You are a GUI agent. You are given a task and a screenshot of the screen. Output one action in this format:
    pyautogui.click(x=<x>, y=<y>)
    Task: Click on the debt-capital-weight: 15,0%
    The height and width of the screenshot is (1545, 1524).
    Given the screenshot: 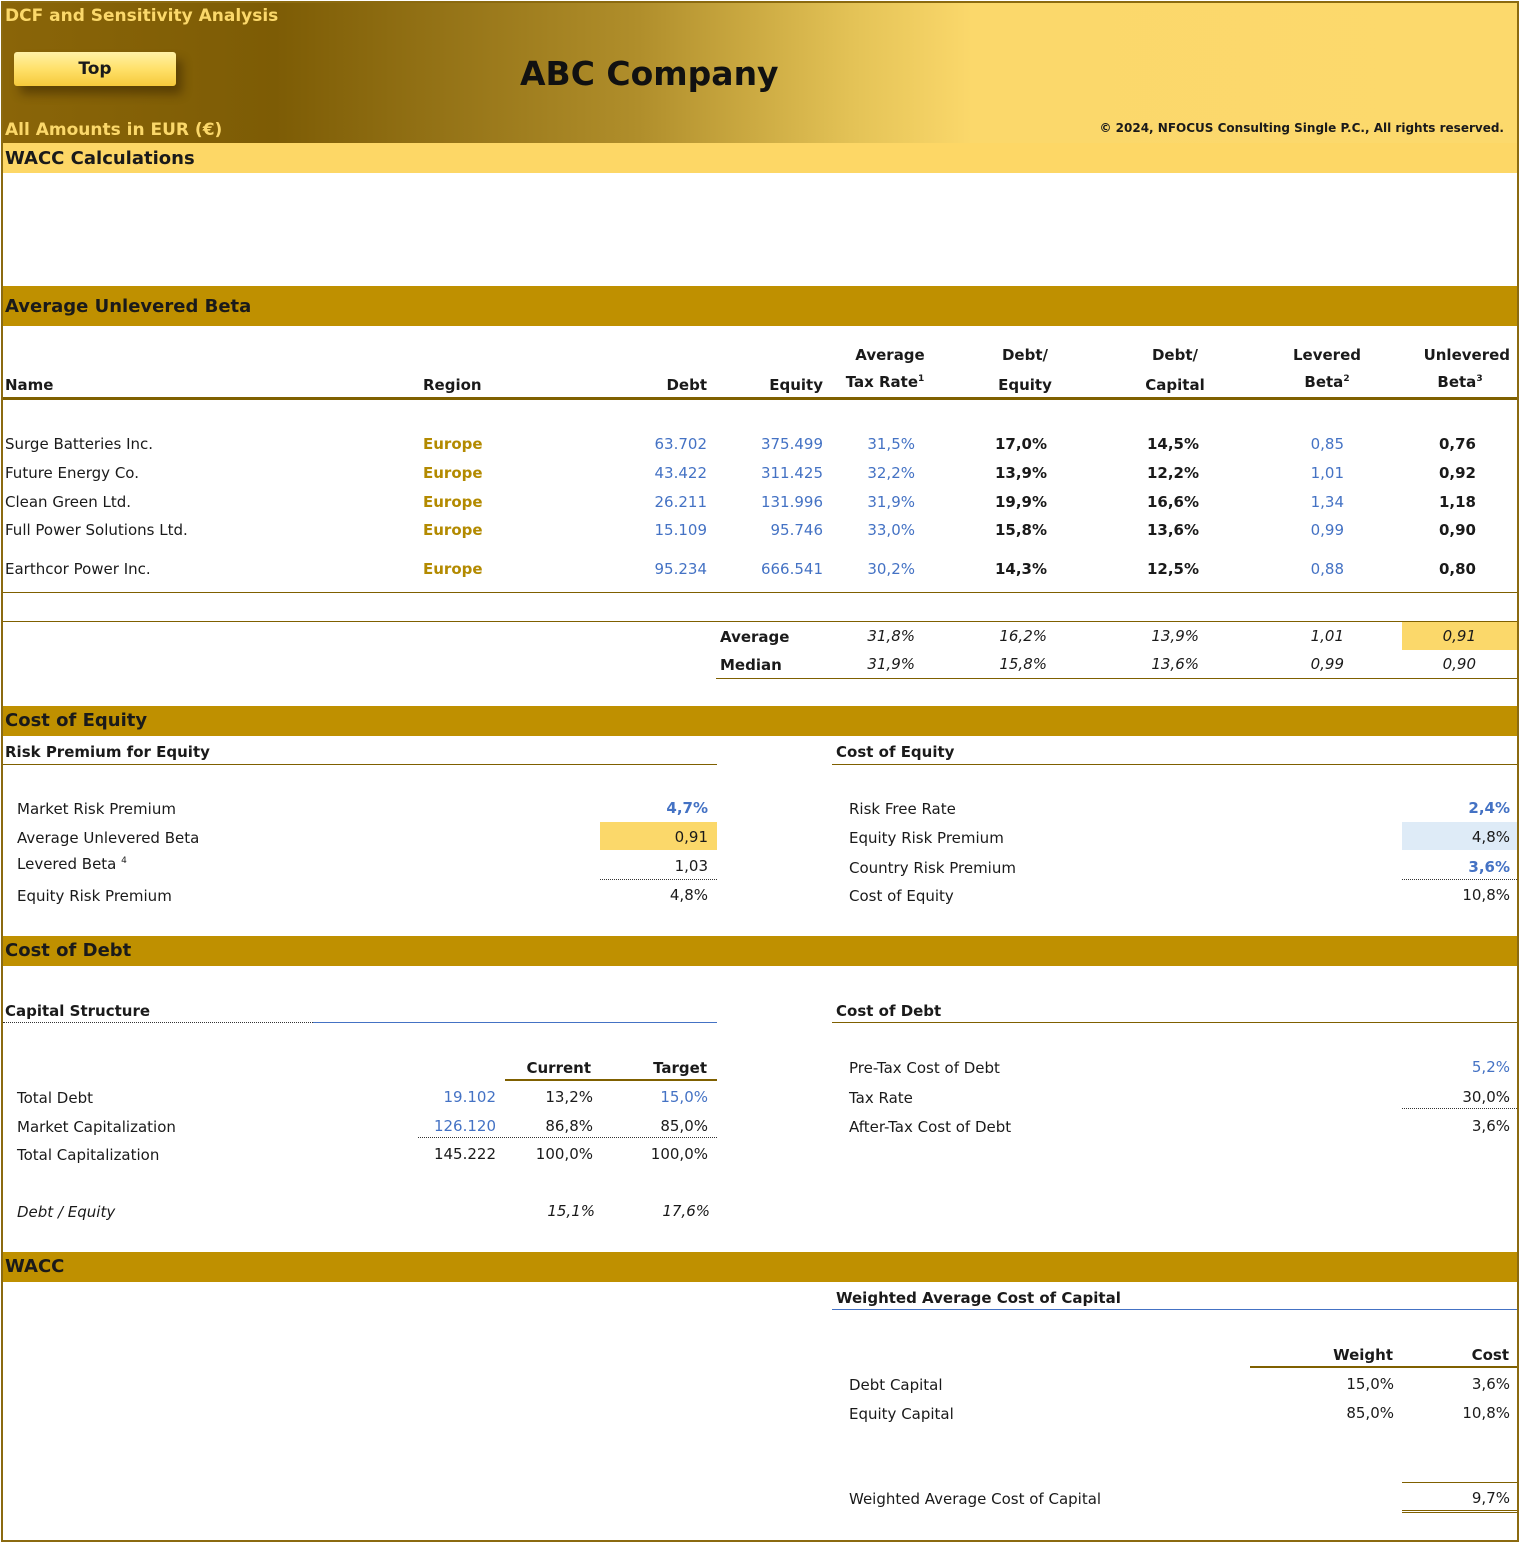 What is the action you would take?
    pyautogui.click(x=1370, y=1384)
    